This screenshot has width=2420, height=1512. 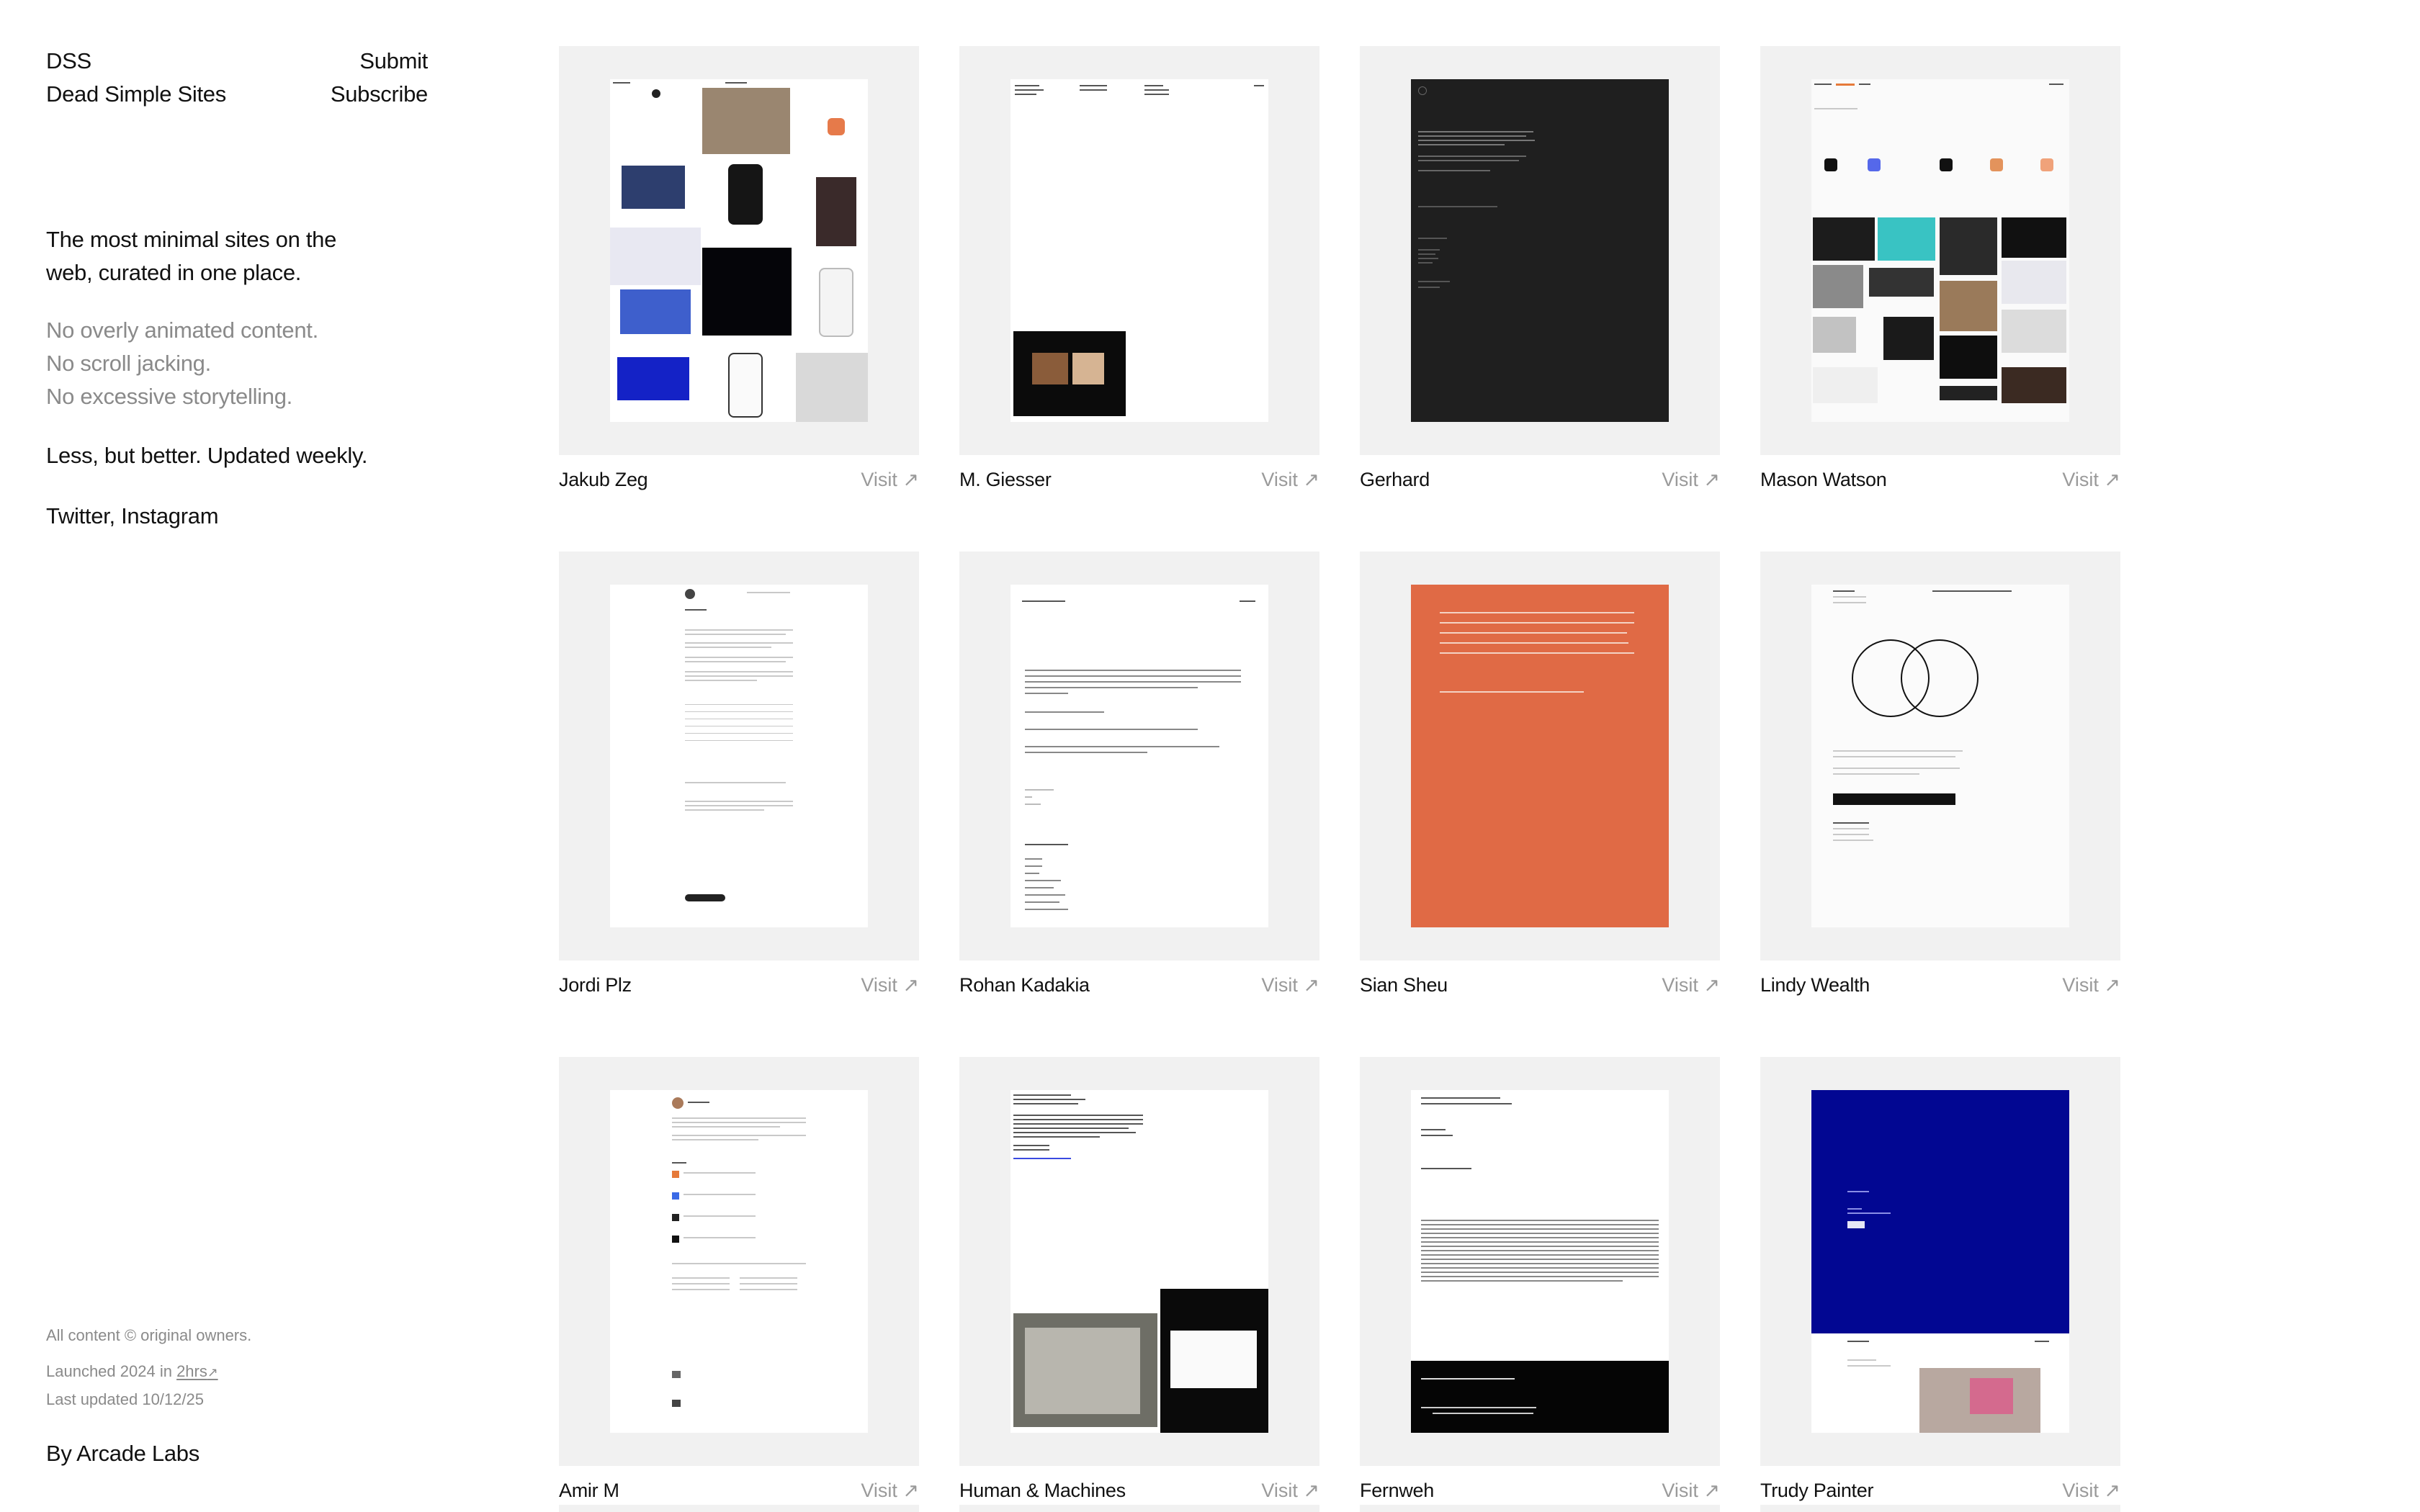 I want to click on site-card: Human & Machines Visit ↗, so click(x=1139, y=1283).